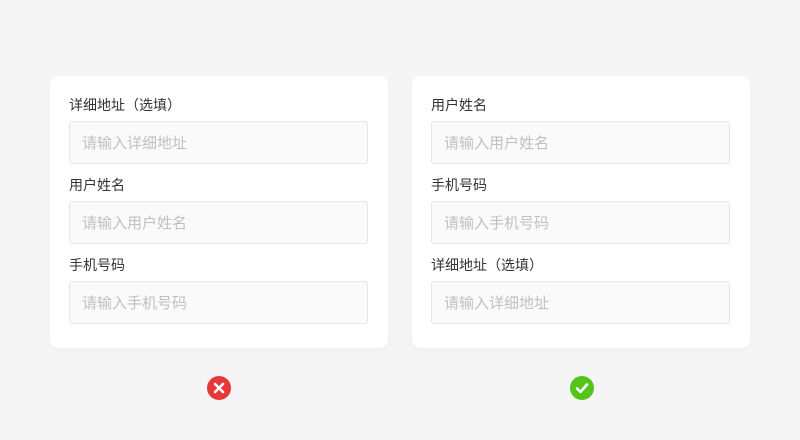 This screenshot has width=800, height=440. I want to click on error-circle-icon, so click(219, 388).